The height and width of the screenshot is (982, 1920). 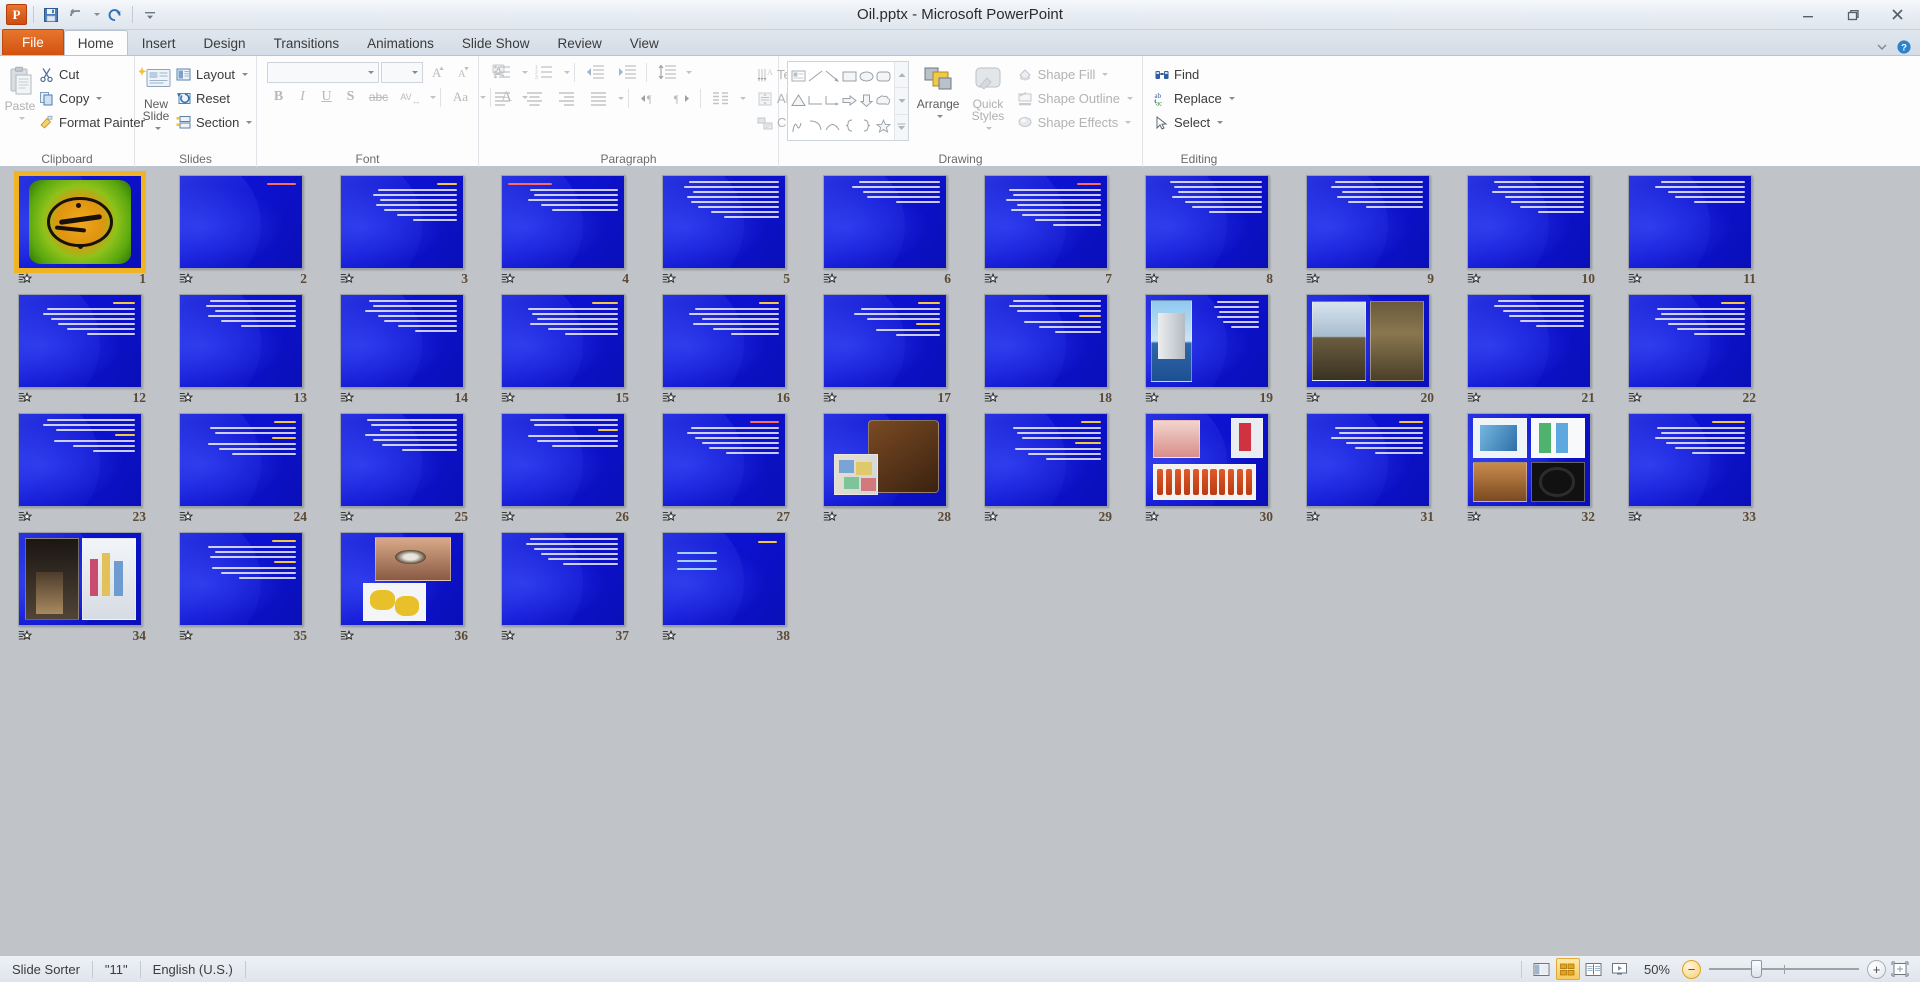 What do you see at coordinates (883, 76) in the screenshot?
I see `rounded-rectangle-shape` at bounding box center [883, 76].